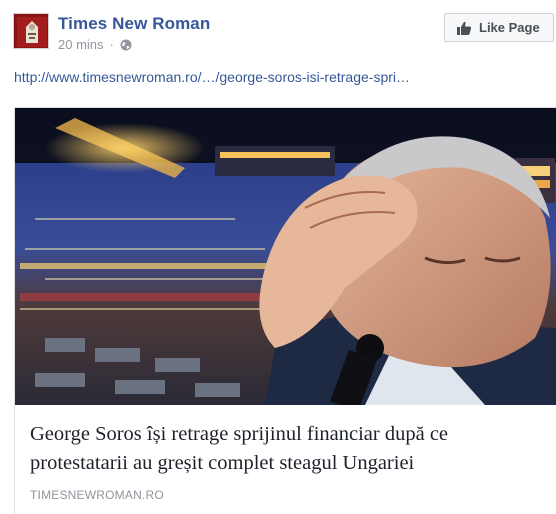 Image resolution: width=556 pixels, height=514 pixels. Describe the element at coordinates (126, 45) in the screenshot. I see `globe-icon` at that location.